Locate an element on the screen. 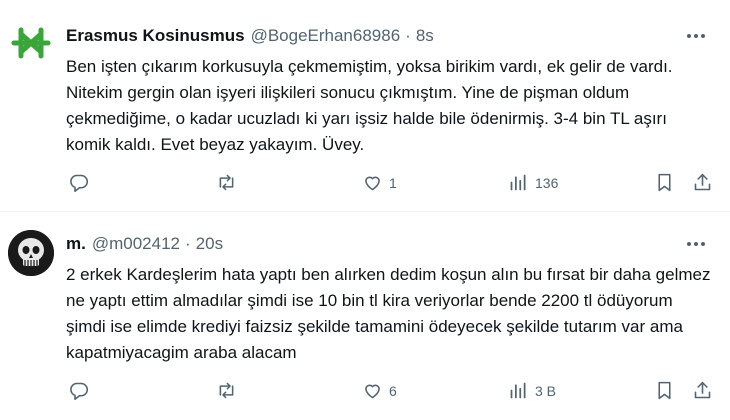  views-button: 3 B is located at coordinates (532, 390).